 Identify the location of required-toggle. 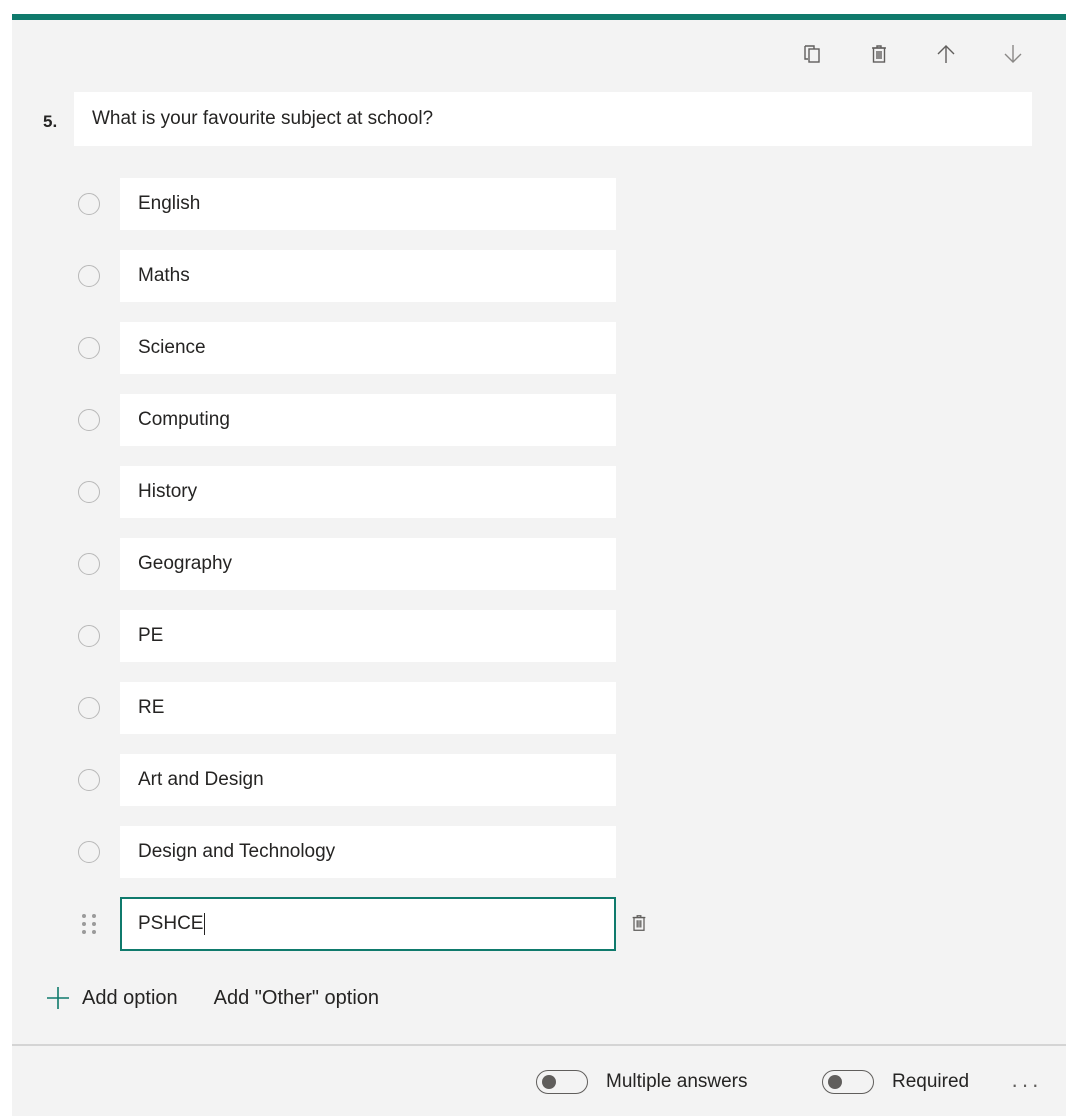
(848, 1082).